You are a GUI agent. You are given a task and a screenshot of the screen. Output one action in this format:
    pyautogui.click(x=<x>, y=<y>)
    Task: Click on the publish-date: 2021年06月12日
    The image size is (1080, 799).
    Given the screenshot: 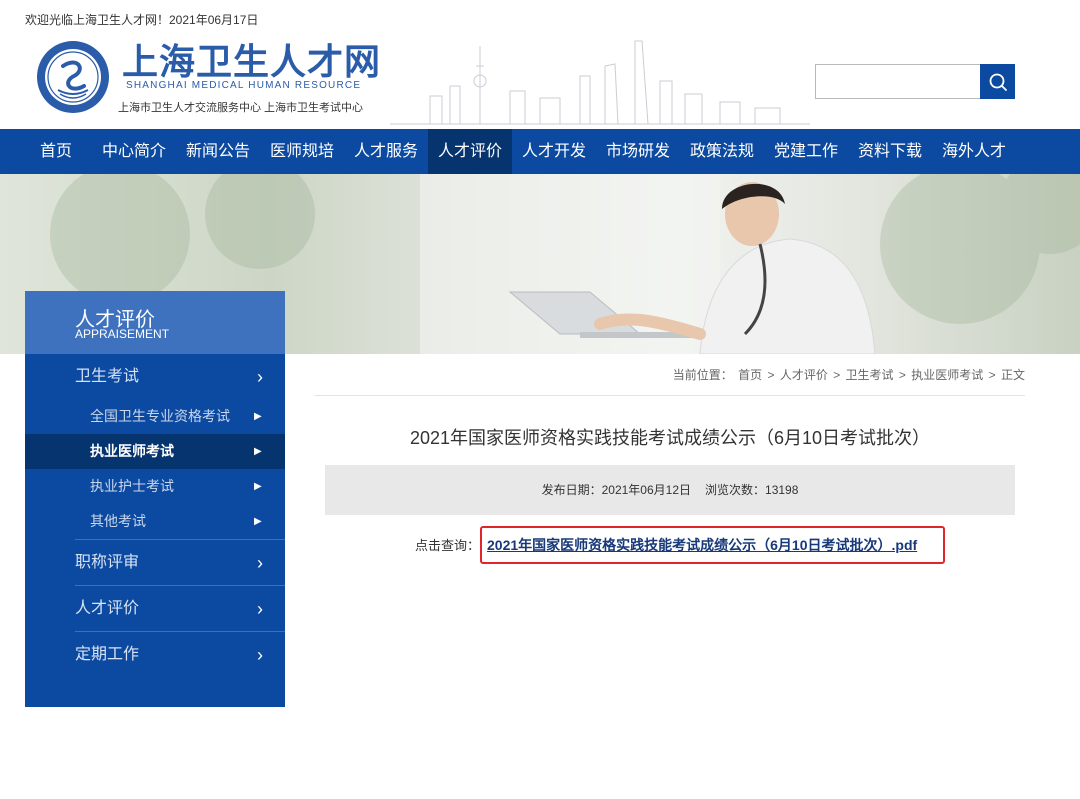 What is the action you would take?
    pyautogui.click(x=646, y=490)
    